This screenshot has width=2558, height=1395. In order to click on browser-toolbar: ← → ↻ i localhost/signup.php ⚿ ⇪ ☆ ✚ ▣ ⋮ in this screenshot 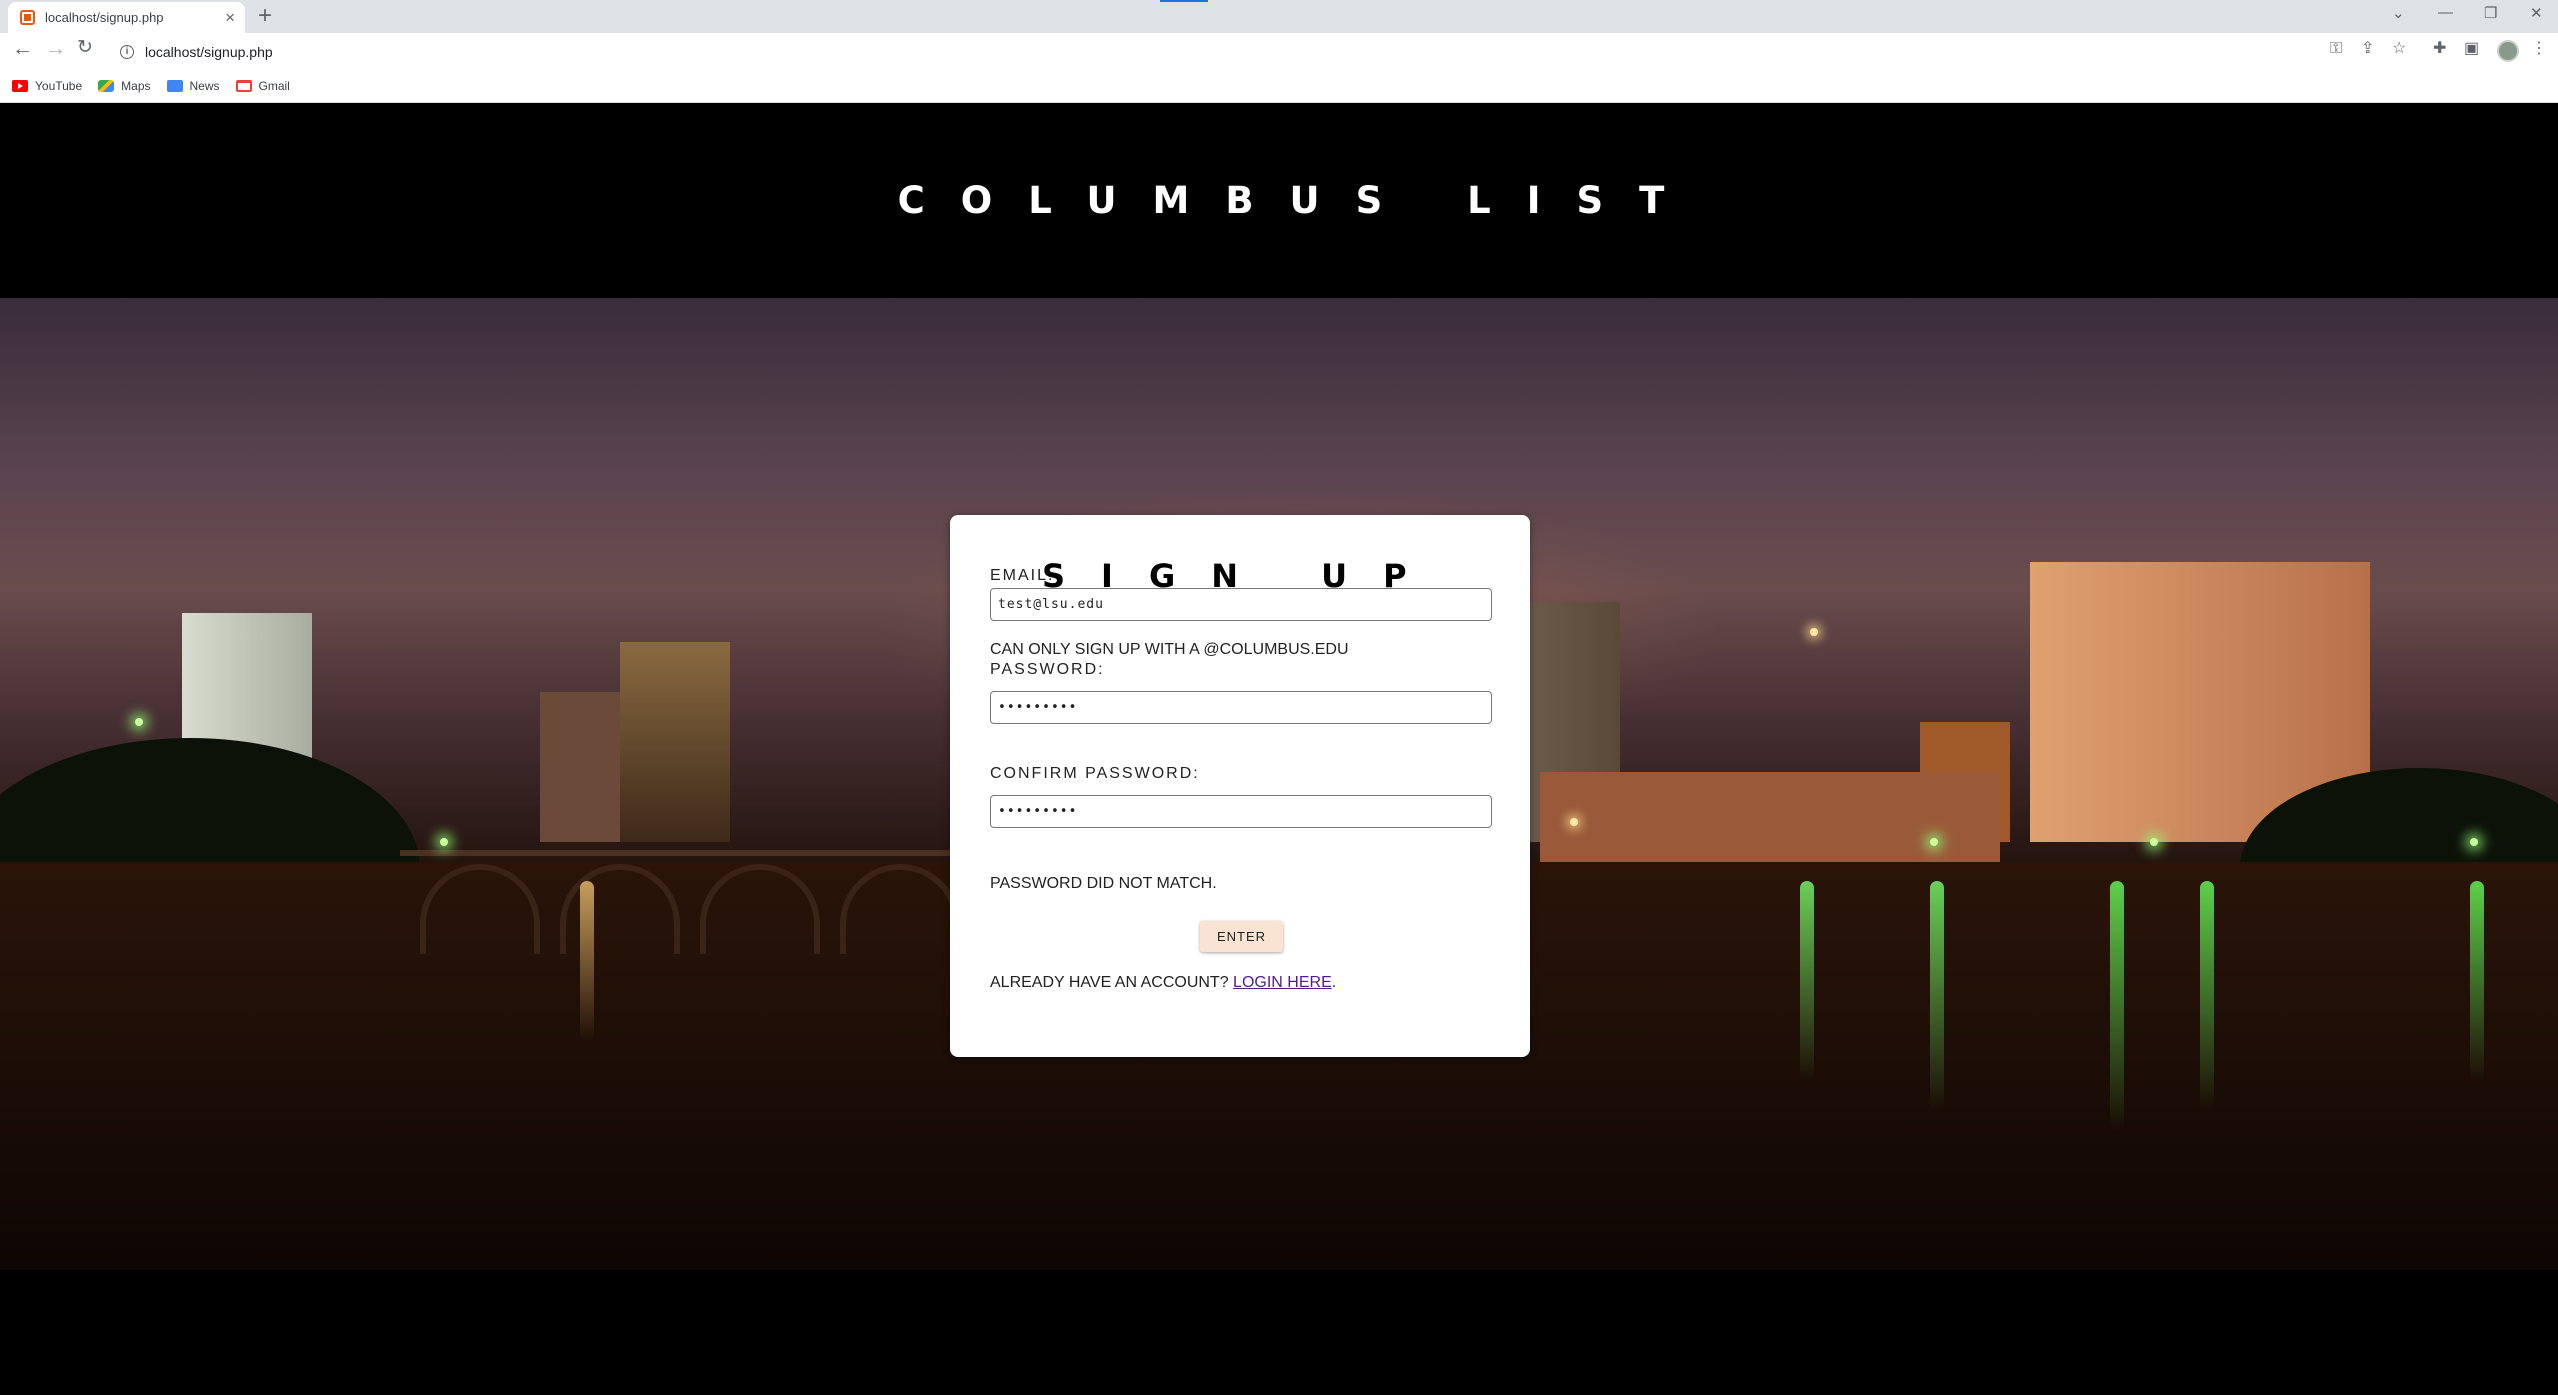, I will do `click(1279, 51)`.